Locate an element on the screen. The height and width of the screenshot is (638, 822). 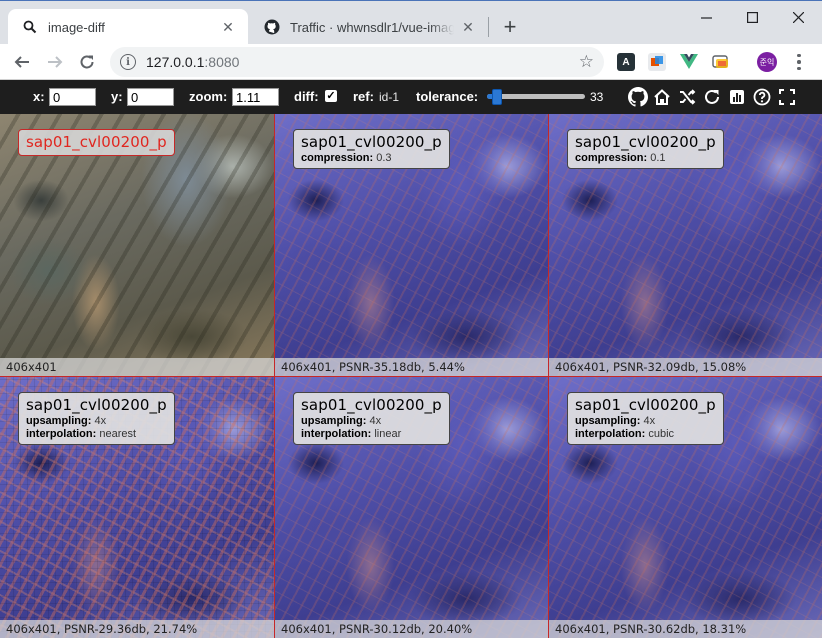
image-prop: interpolation: cubic is located at coordinates (645, 434).